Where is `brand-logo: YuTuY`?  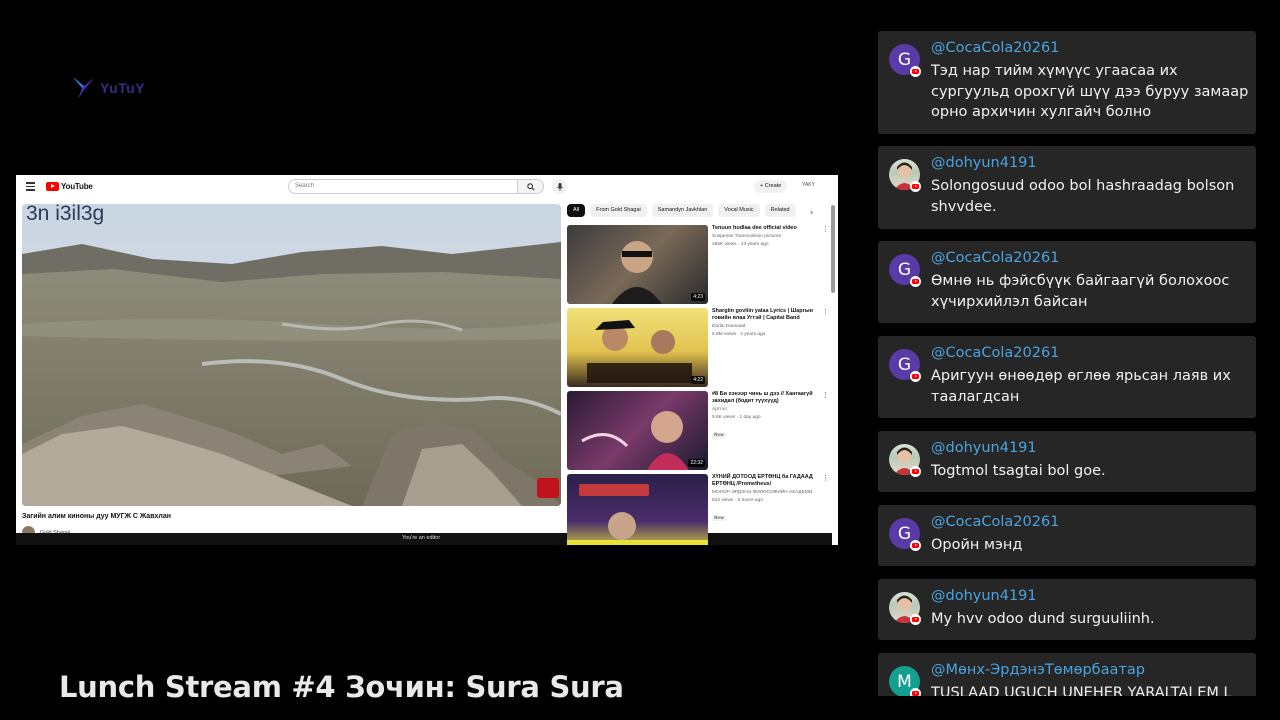 brand-logo: YuTuY is located at coordinates (107, 88).